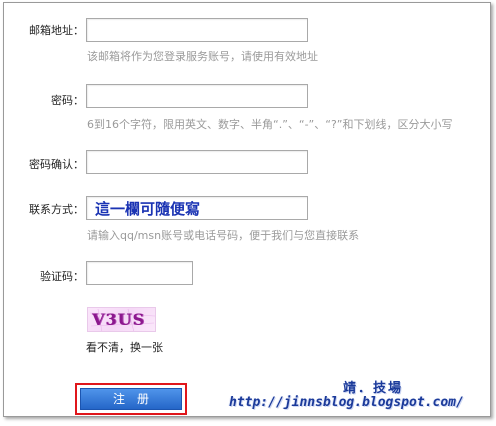 The width and height of the screenshot is (496, 426). I want to click on contact-hint: 请输入qq/msn账号或电话号码，便于我们与您直接联系, so click(223, 235).